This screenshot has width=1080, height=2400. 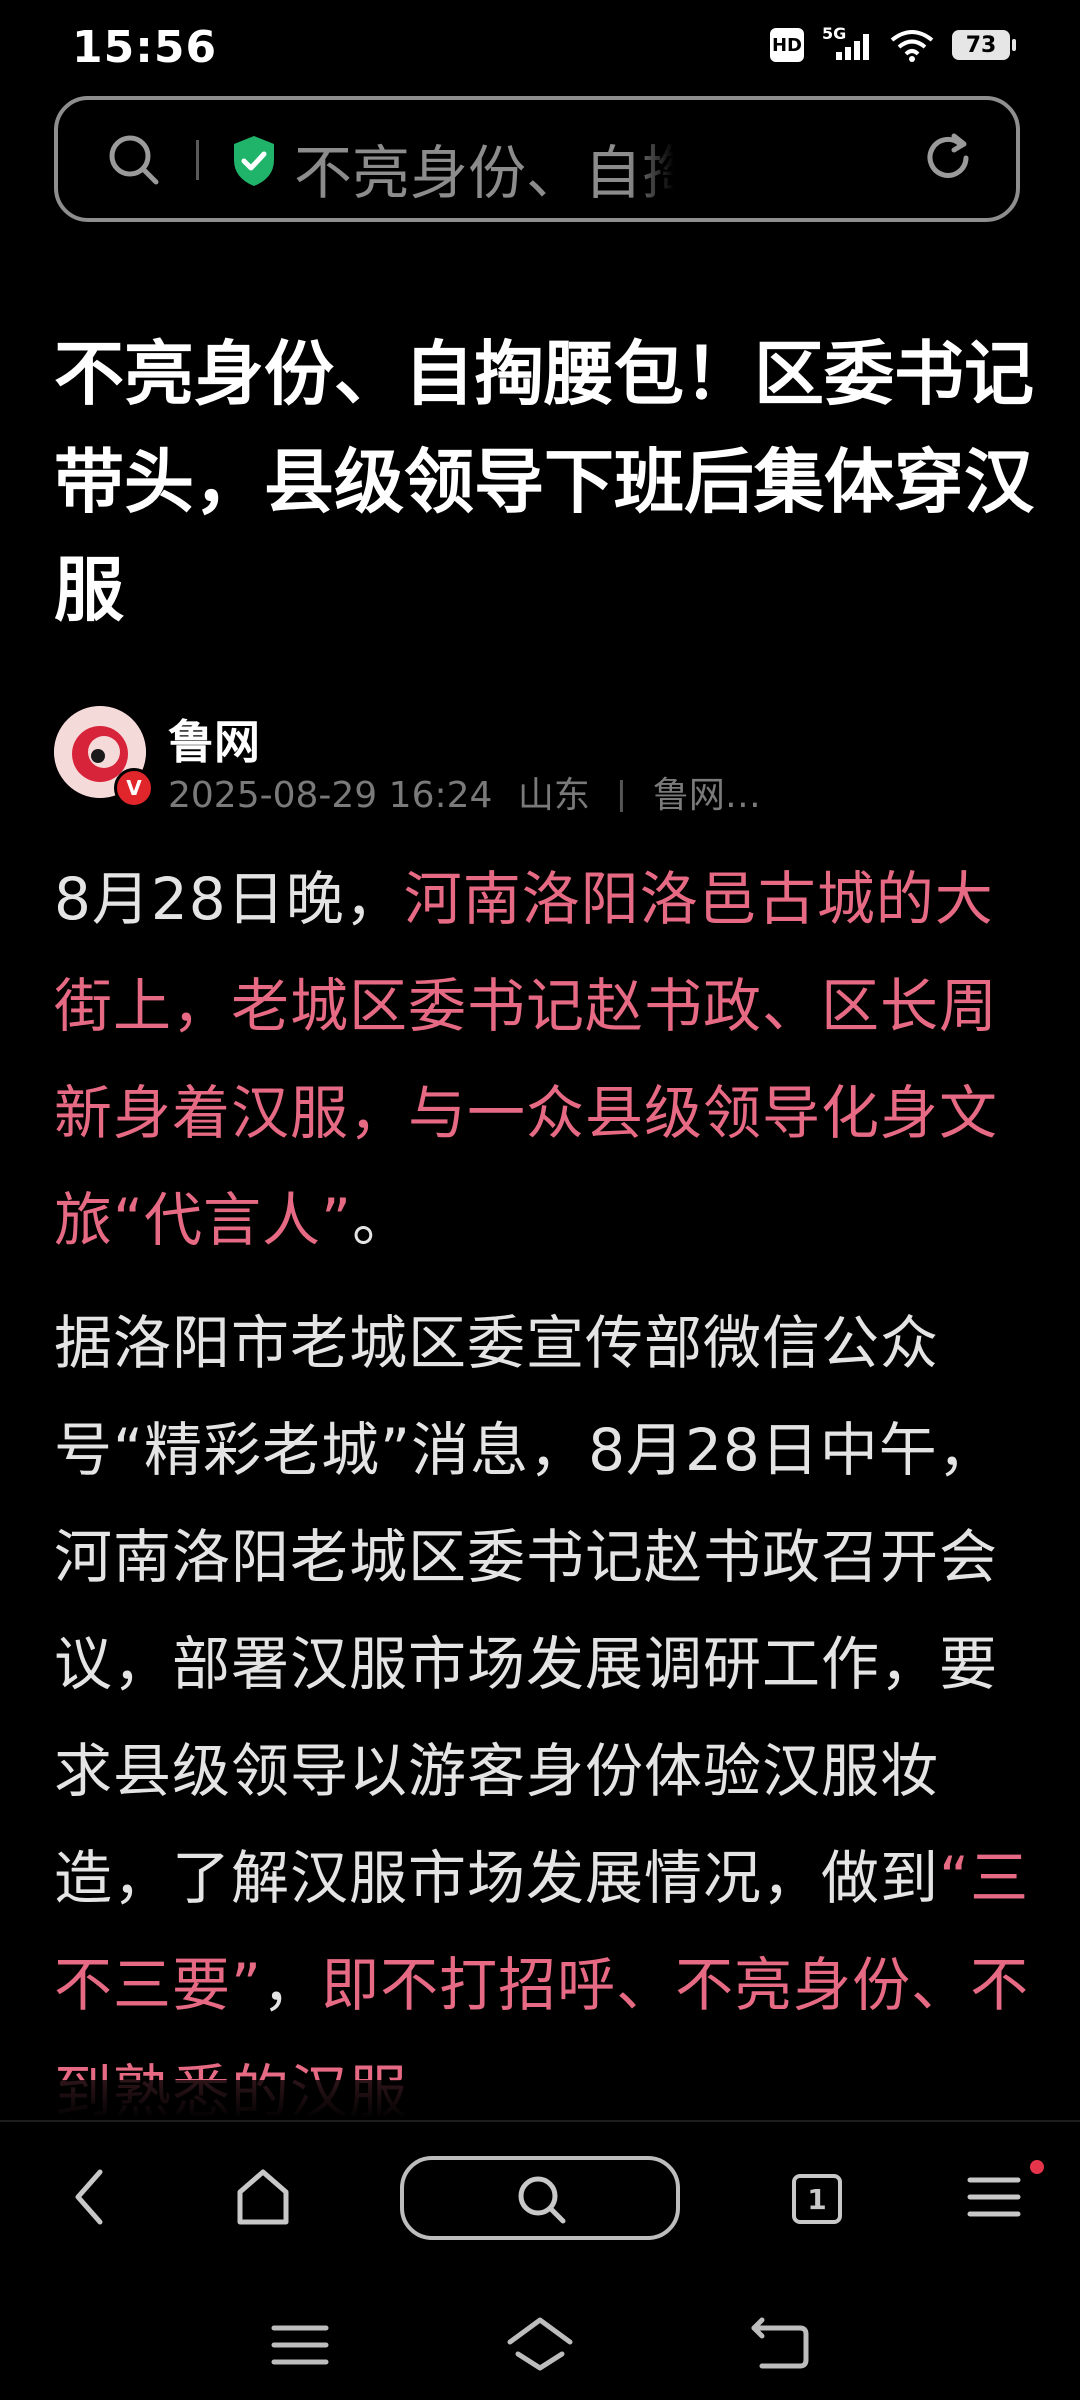 What do you see at coordinates (948, 158) in the screenshot?
I see `reload-icon` at bounding box center [948, 158].